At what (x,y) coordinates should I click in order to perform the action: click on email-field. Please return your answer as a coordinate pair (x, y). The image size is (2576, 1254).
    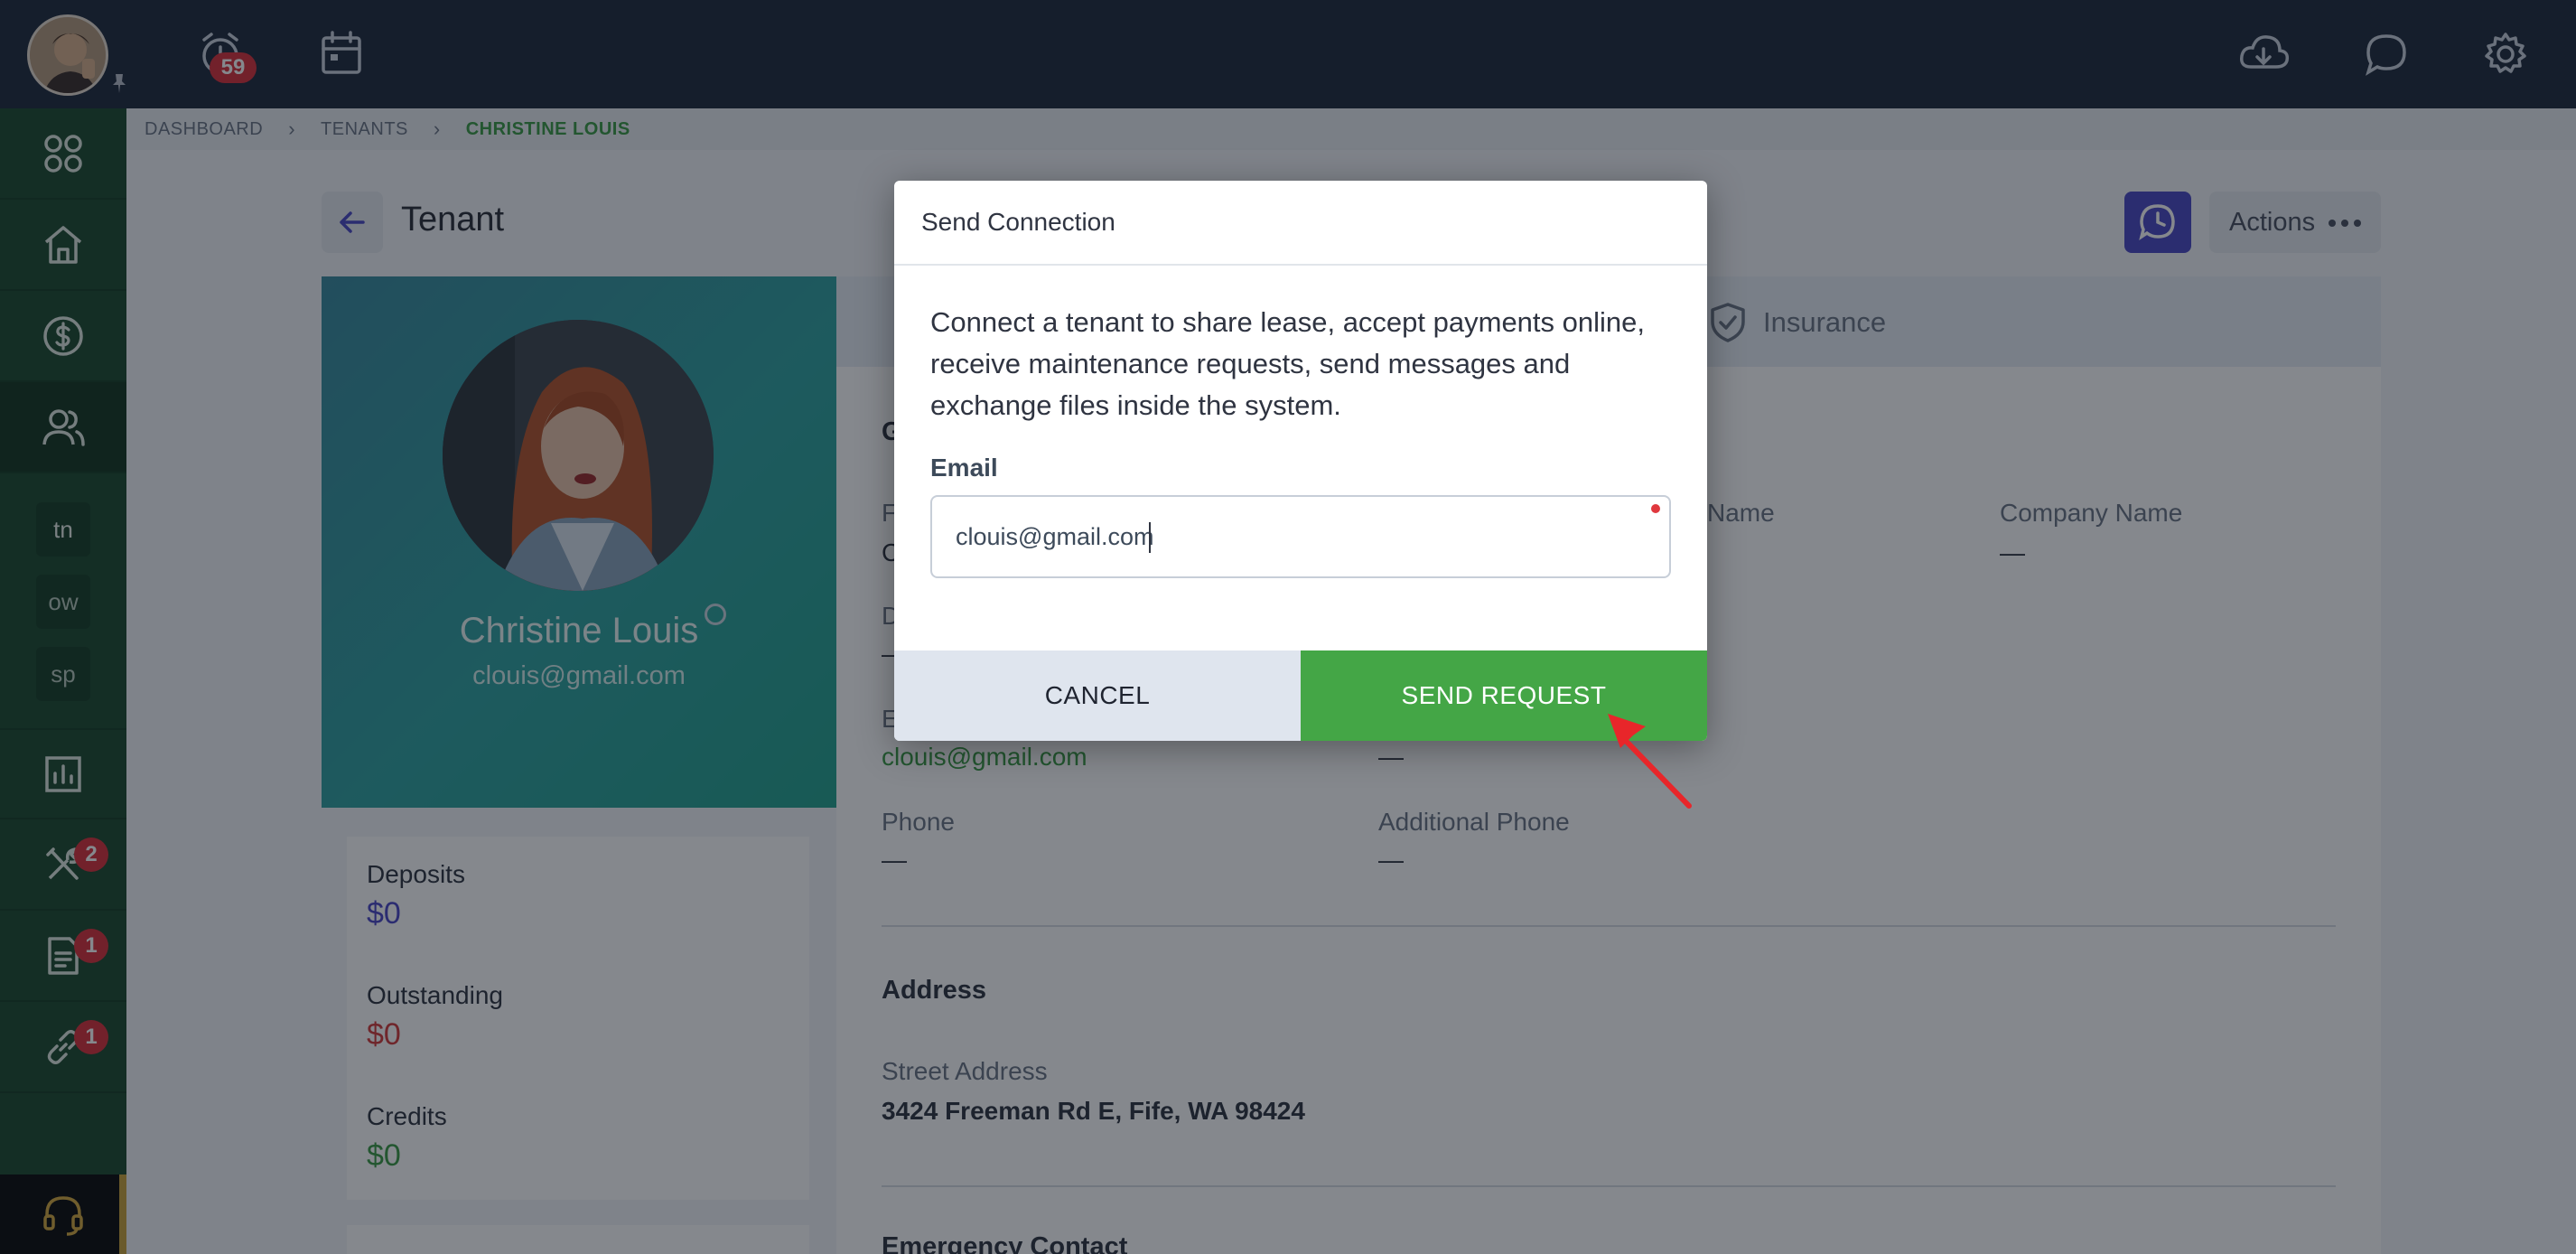
    Looking at the image, I should click on (1300, 536).